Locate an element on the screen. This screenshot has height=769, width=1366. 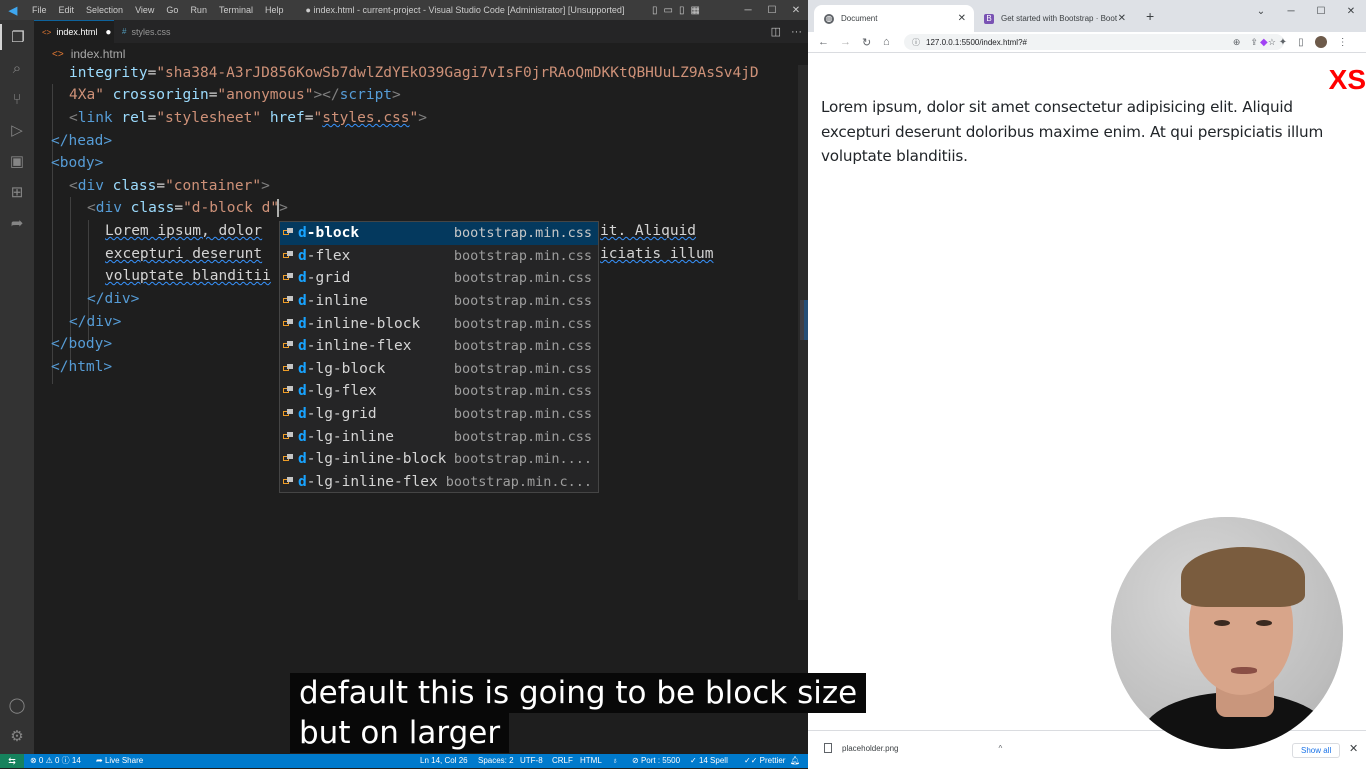
toggle-sidebar-icon: ▯ is located at coordinates (655, 10).